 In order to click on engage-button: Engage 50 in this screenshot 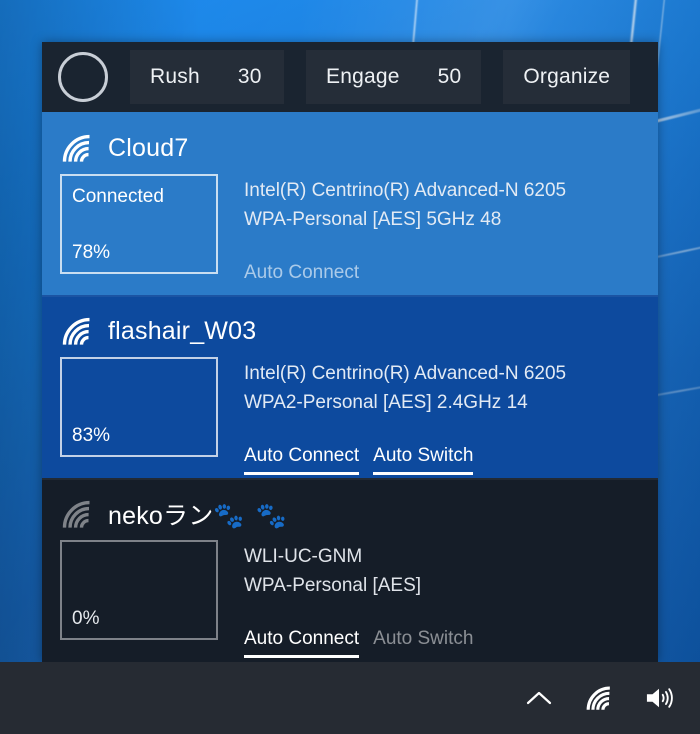, I will do `click(394, 77)`.